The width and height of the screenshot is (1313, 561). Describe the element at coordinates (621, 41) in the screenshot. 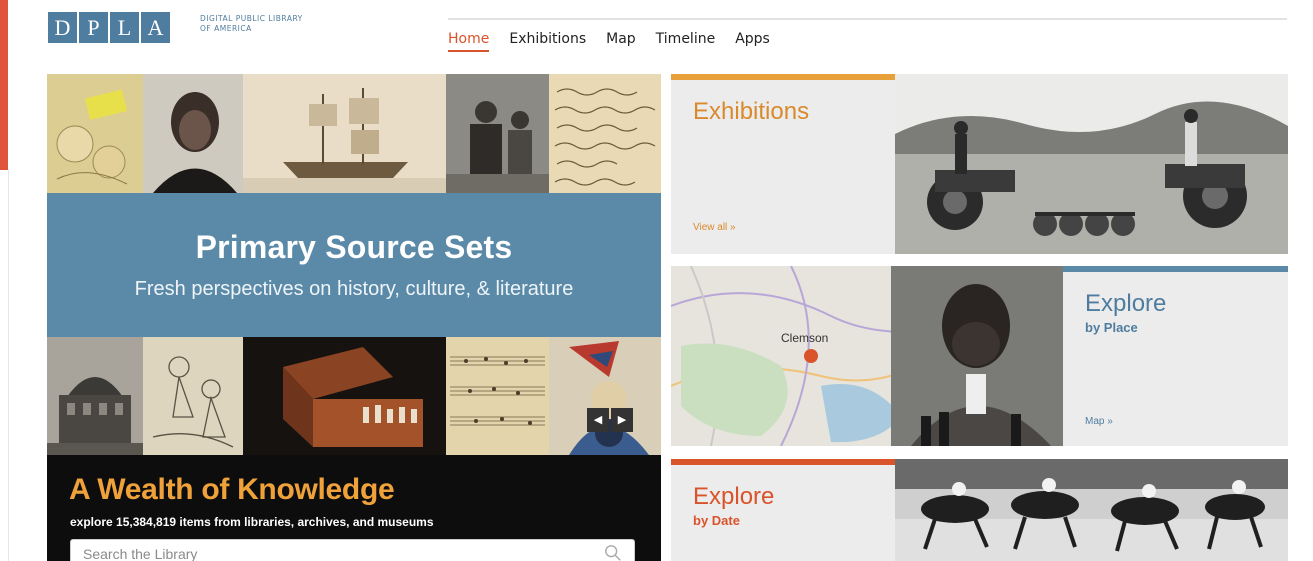

I see `nav-map: Map` at that location.